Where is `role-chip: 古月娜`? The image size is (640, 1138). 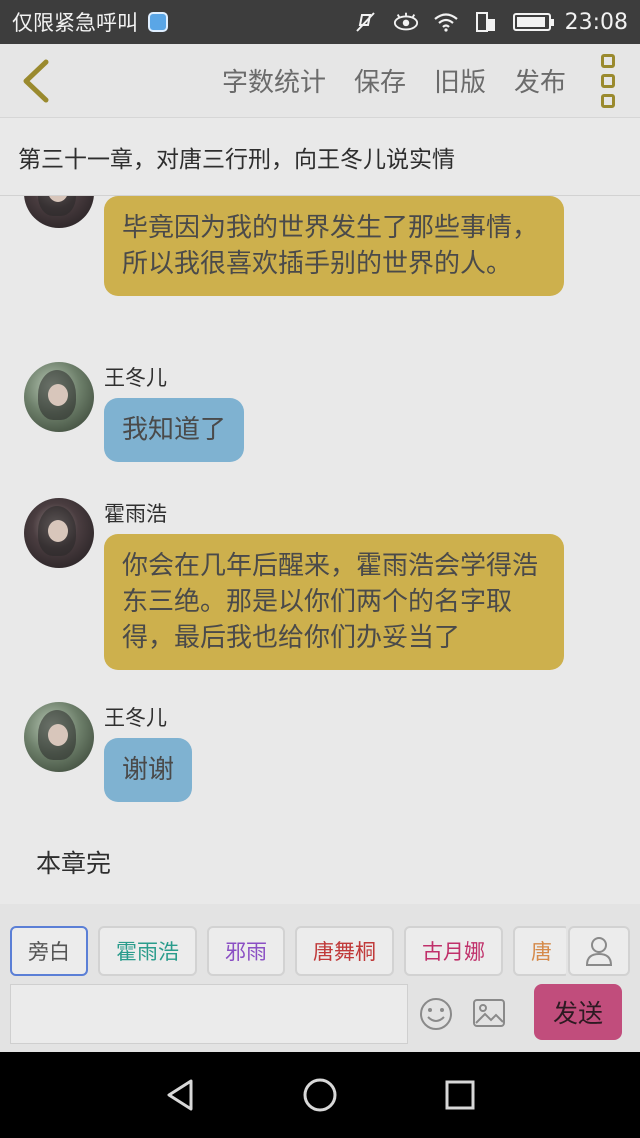 role-chip: 古月娜 is located at coordinates (453, 951).